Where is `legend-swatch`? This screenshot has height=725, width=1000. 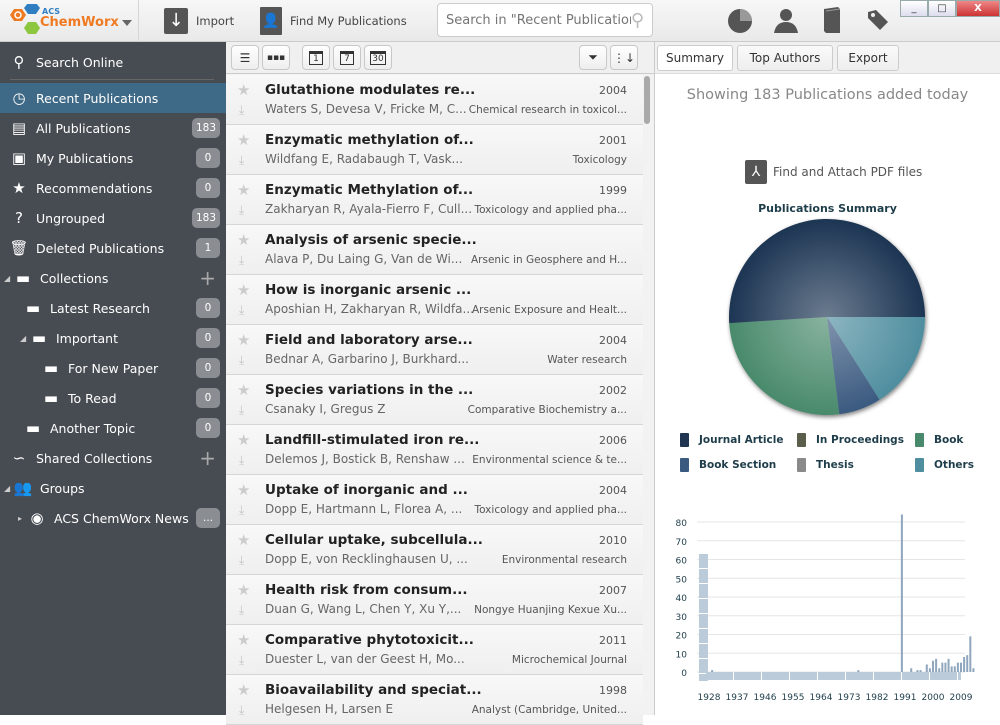 legend-swatch is located at coordinates (801, 440).